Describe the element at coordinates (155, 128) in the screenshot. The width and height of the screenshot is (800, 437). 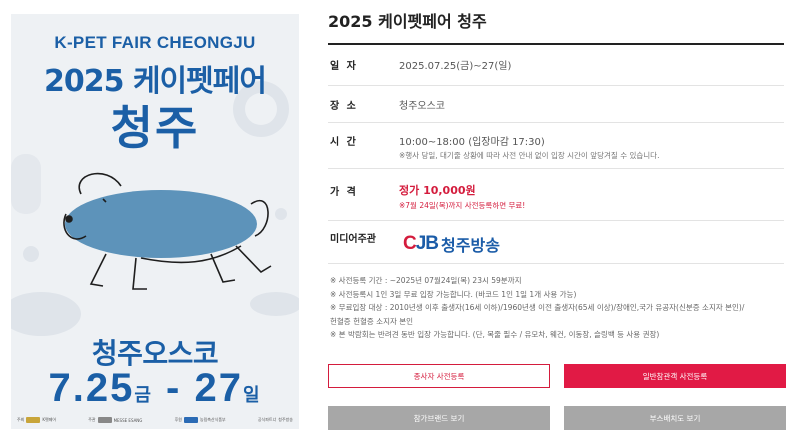
I see `poster-city: 청주` at that location.